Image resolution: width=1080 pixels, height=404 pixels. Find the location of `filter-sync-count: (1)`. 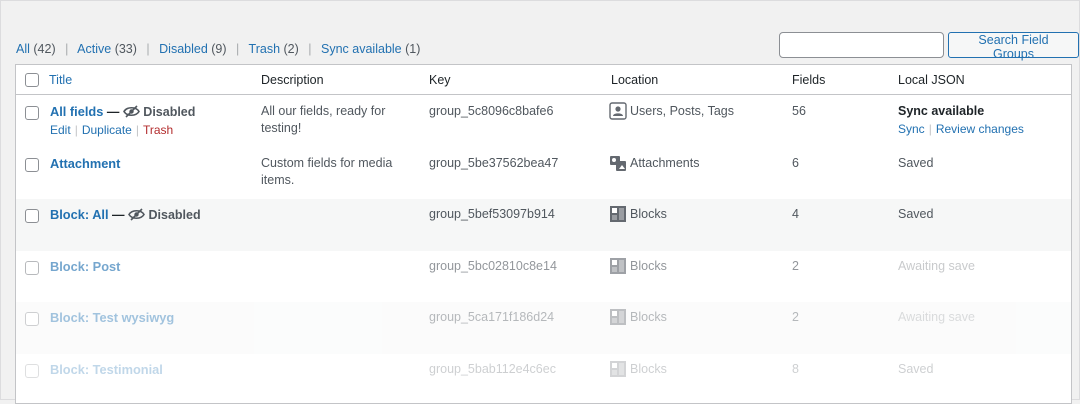

filter-sync-count: (1) is located at coordinates (412, 49).